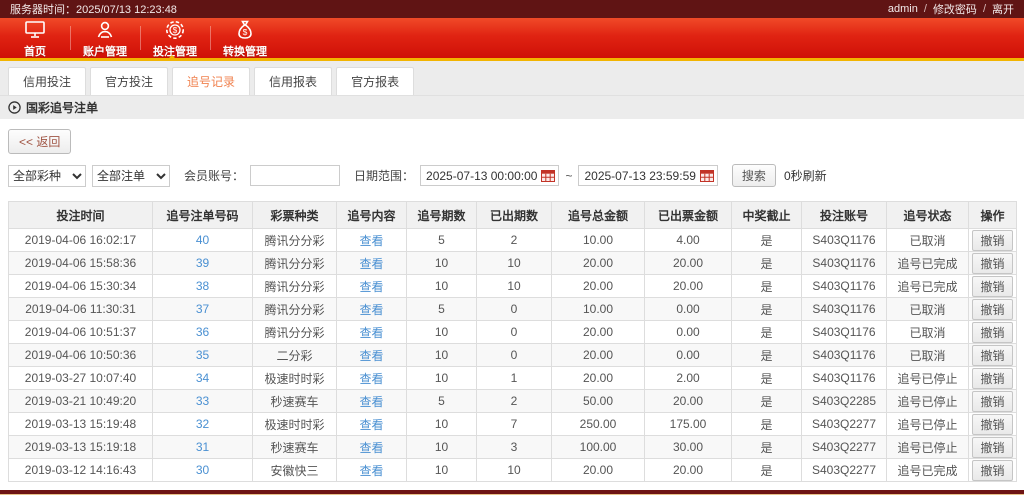 The width and height of the screenshot is (1024, 495). Describe the element at coordinates (295, 175) in the screenshot. I see `member-account-input` at that location.